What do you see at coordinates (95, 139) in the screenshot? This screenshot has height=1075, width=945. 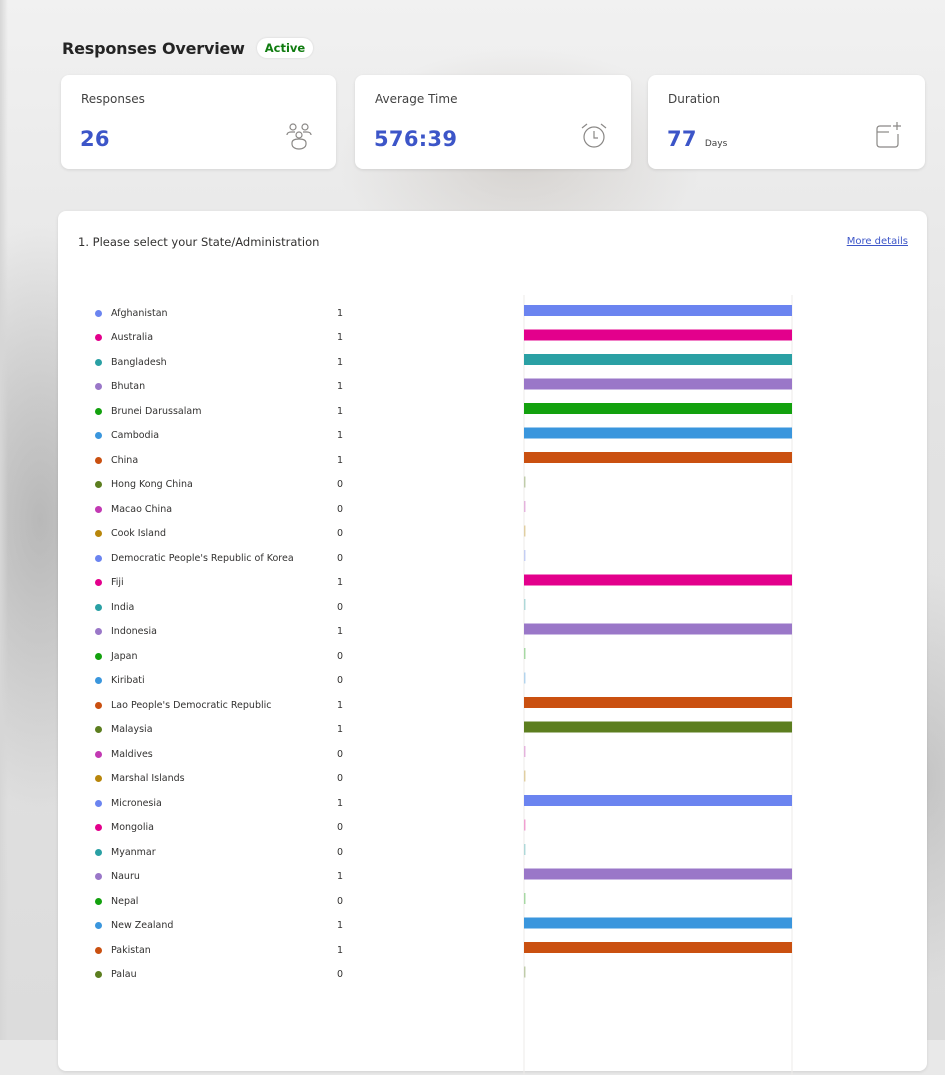 I see `responses-value: 26` at bounding box center [95, 139].